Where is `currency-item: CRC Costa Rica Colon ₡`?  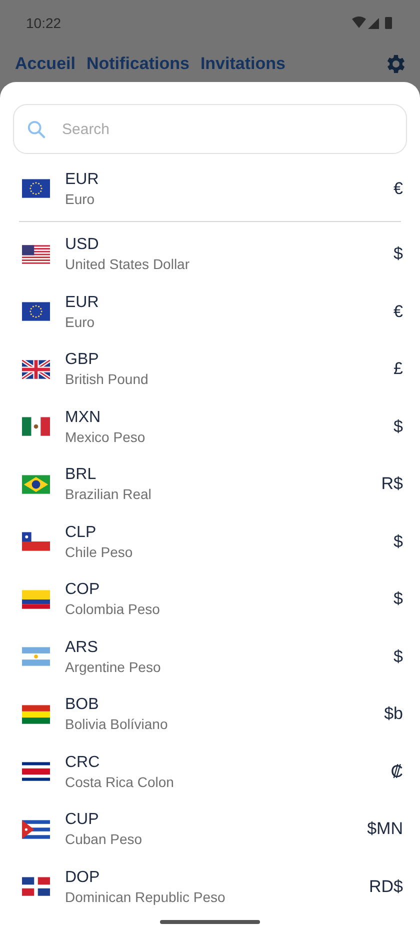 currency-item: CRC Costa Rica Colon ₡ is located at coordinates (210, 771).